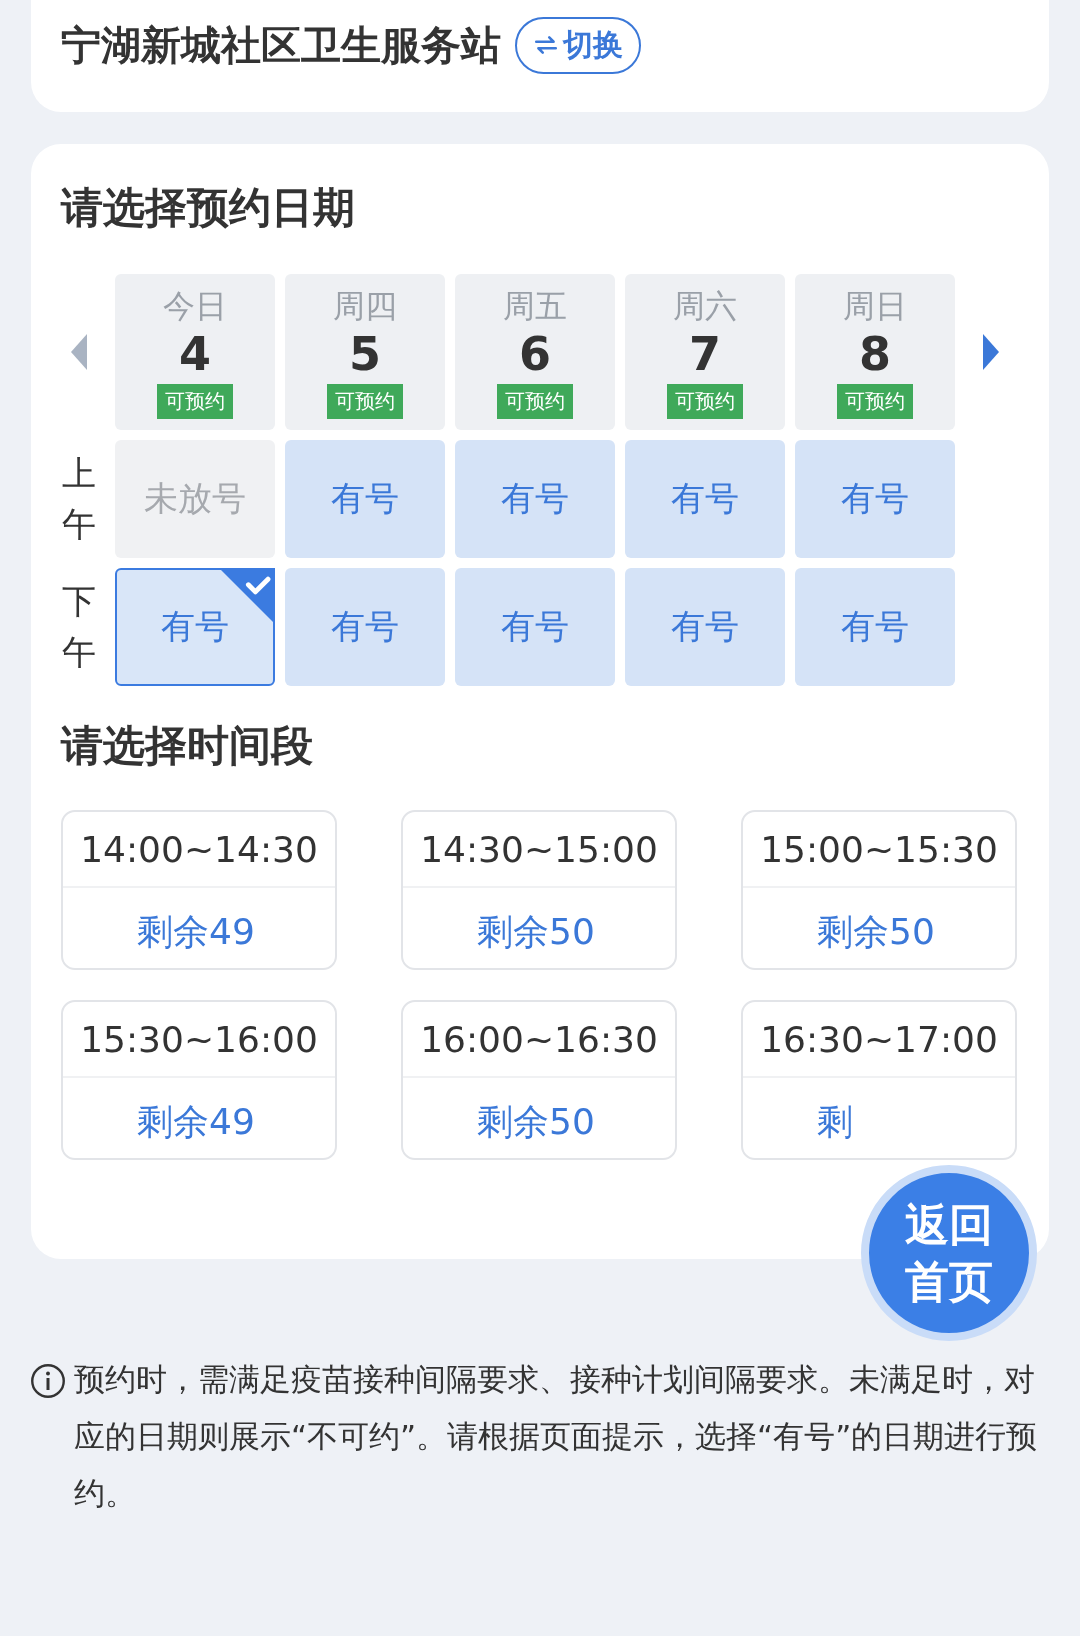  Describe the element at coordinates (187, 746) in the screenshot. I see `section-heading: 请选择时间段` at that location.